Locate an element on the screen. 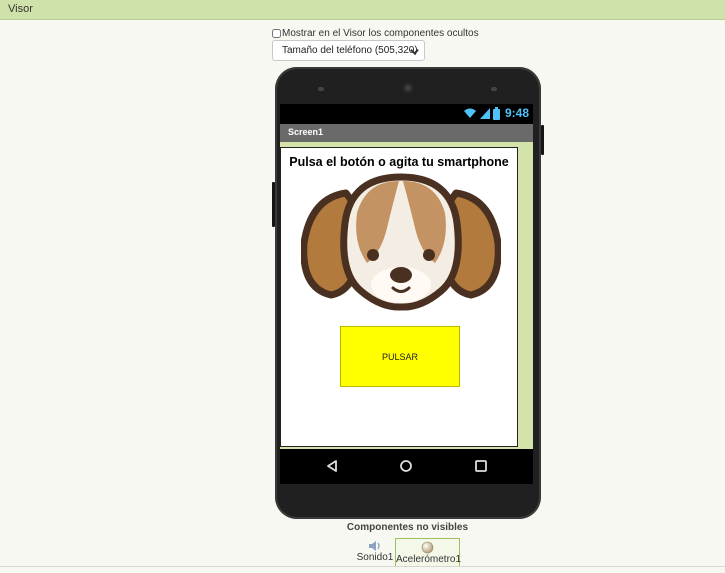 This screenshot has width=725, height=573. instruction-label: Pulsa el botón o agita tu smartphone is located at coordinates (399, 162).